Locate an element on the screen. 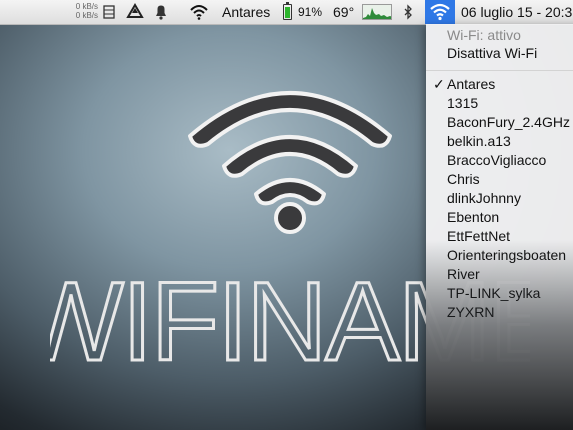 Image resolution: width=573 pixels, height=430 pixels. network-speed-monitor: 0 kB/s 0 kB/s is located at coordinates (79, 15).